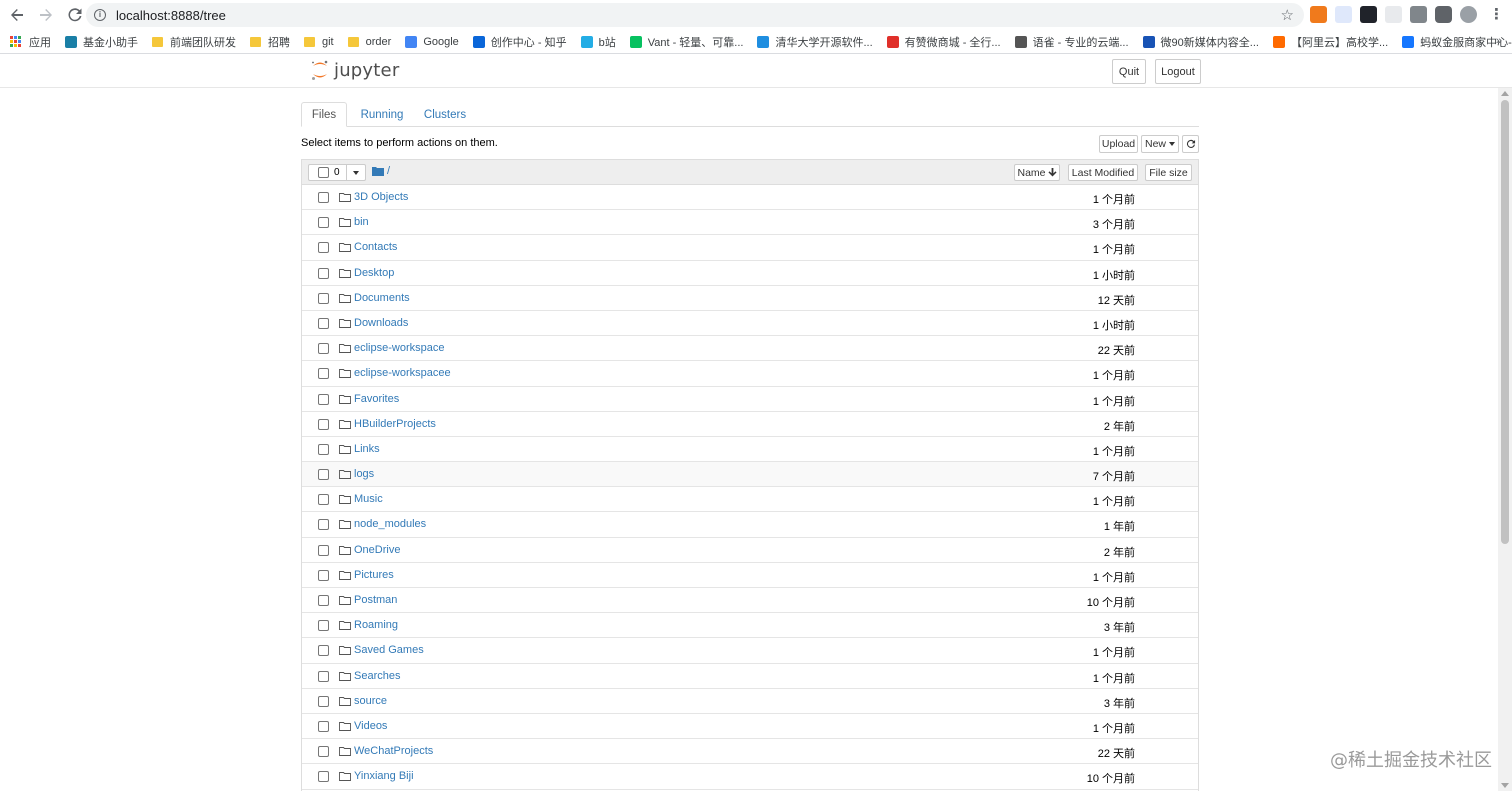  What do you see at coordinates (324, 114) in the screenshot?
I see `tab-files: Files` at bounding box center [324, 114].